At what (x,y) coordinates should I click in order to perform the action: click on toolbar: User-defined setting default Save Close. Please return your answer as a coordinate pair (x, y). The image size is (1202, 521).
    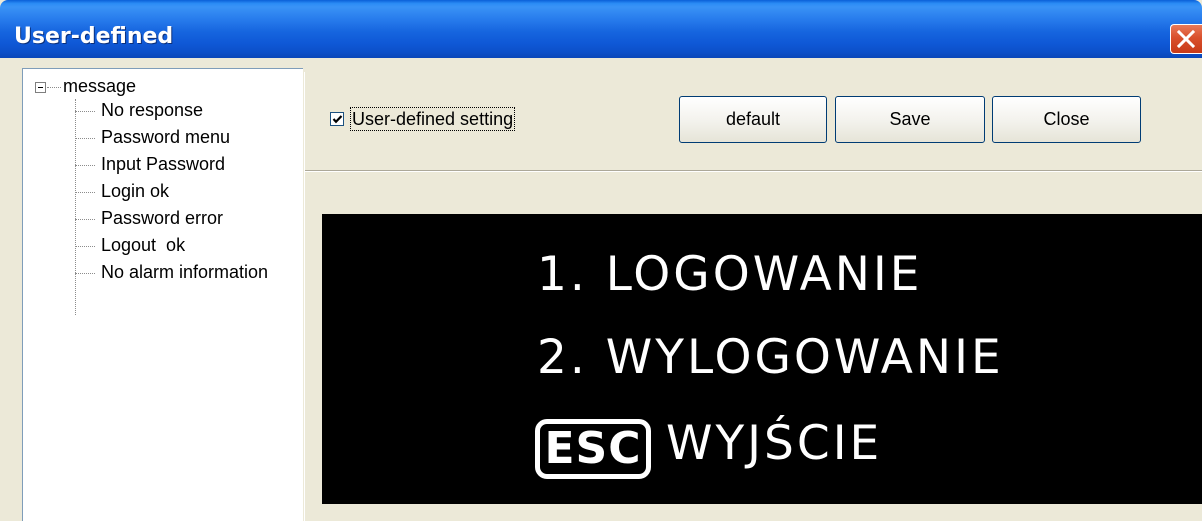
    Looking at the image, I should click on (753, 121).